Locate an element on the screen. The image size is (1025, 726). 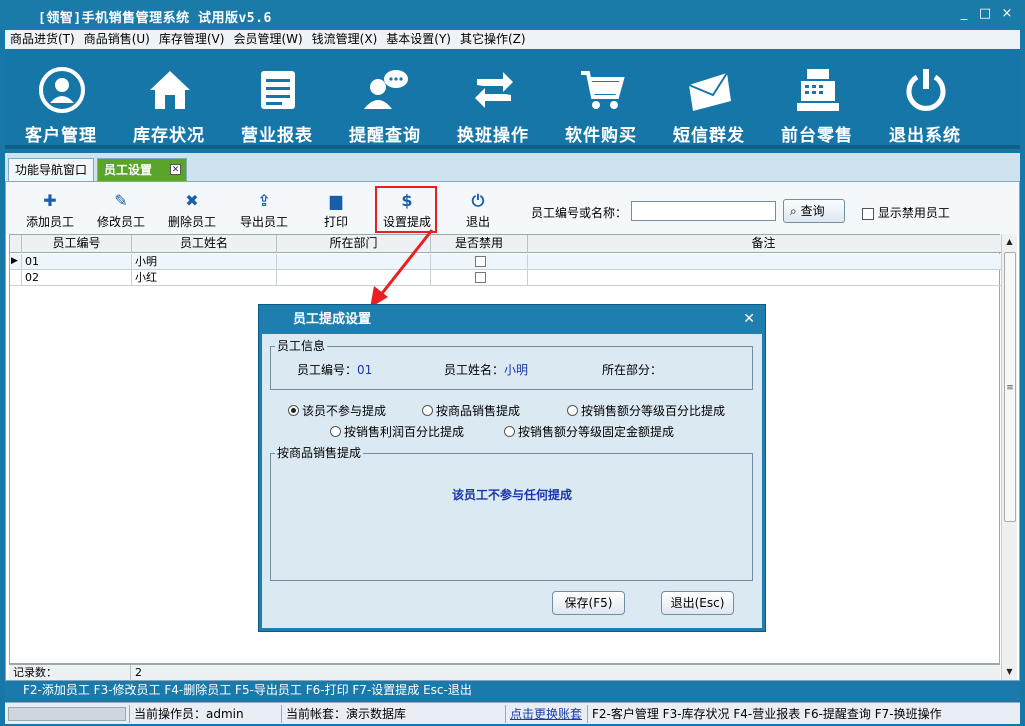
table-header: 员工编号 员工姓名 所在部门 是否禁用 备注 is located at coordinates (505, 244).